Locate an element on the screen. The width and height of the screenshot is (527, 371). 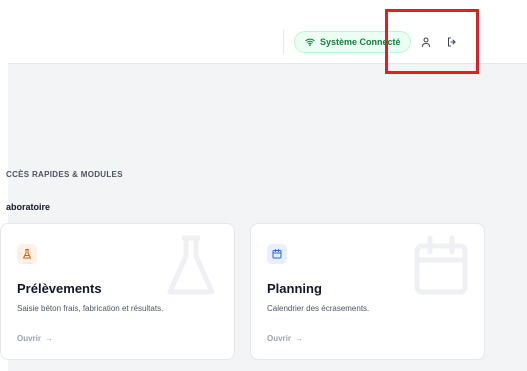
card-title: Planning is located at coordinates (294, 288).